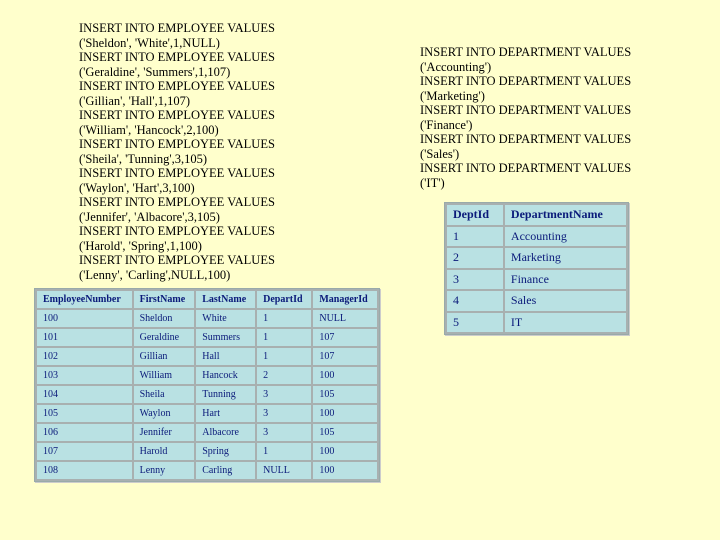  I want to click on table-row: 104 Sheila Tunning 3 105, so click(207, 394).